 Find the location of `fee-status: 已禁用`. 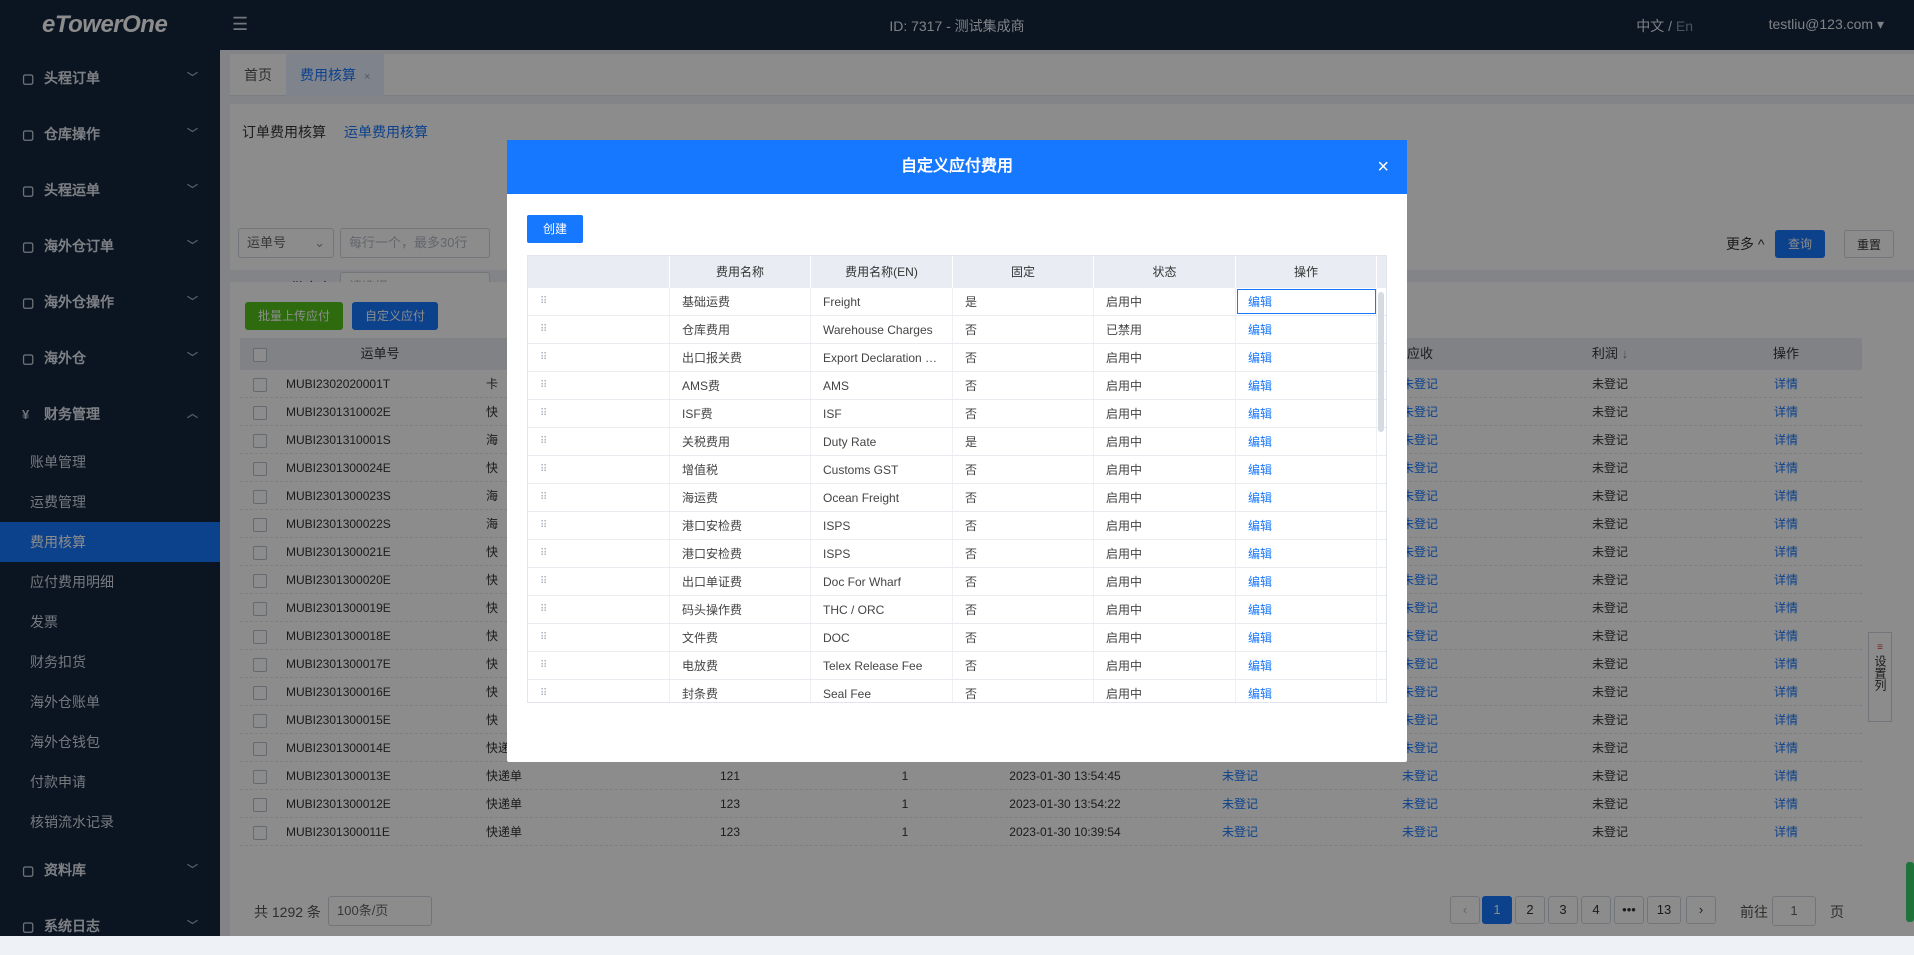

fee-status: 已禁用 is located at coordinates (1165, 329).